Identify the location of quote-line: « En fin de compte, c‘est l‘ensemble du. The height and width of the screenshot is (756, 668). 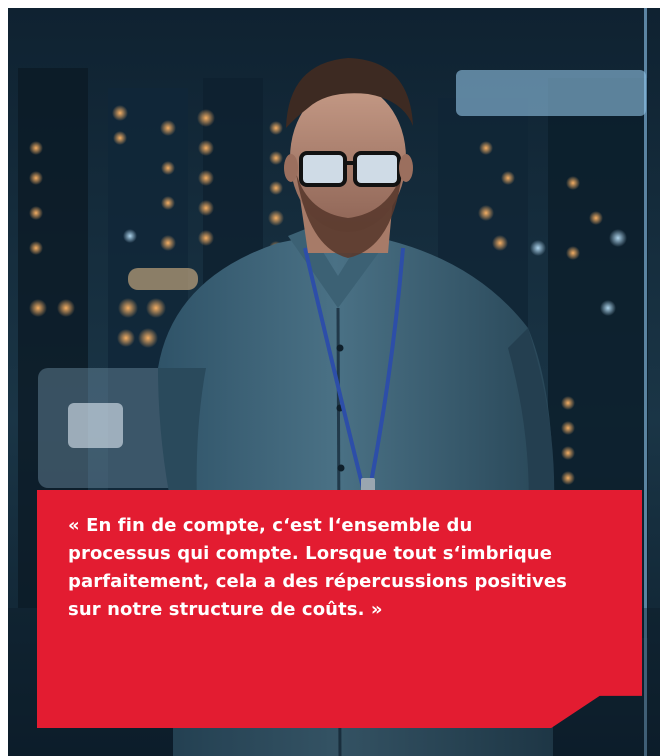
(270, 525).